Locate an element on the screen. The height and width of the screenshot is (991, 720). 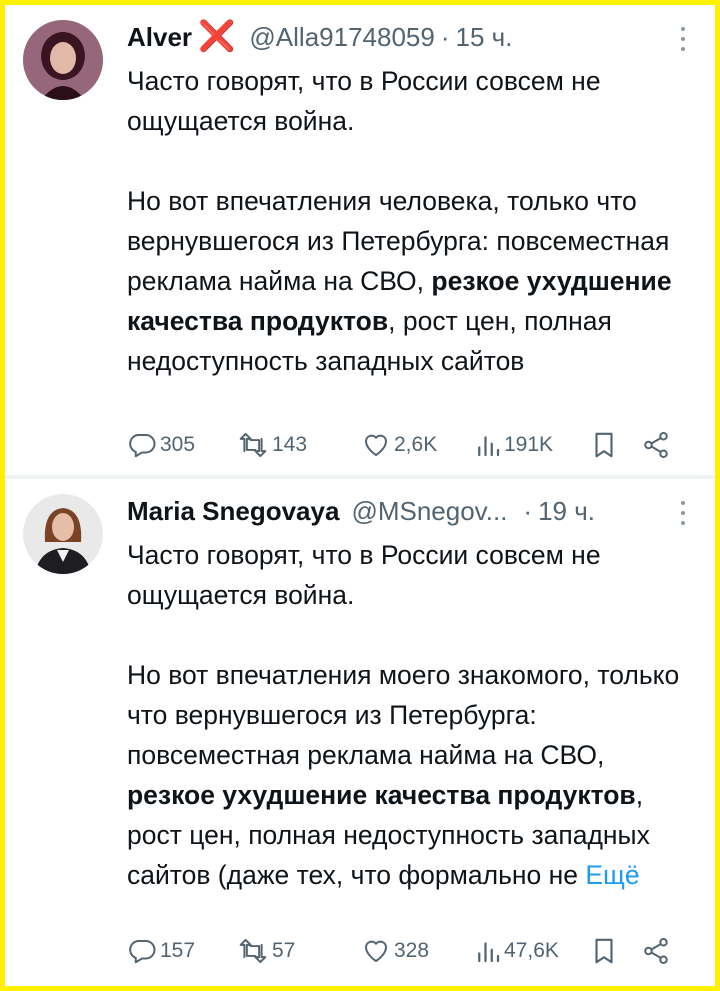
retweet-button: 57 is located at coordinates (299, 951).